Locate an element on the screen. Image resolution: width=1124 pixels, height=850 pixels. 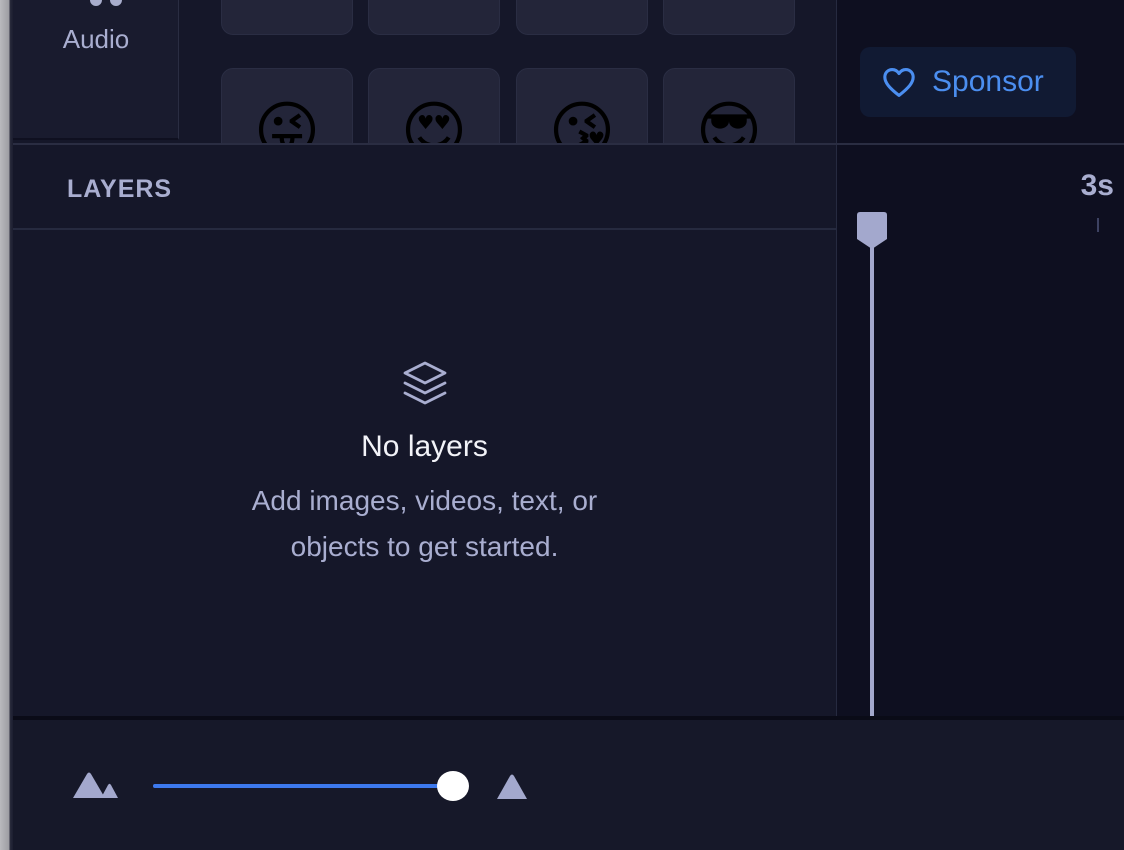
slider-thumb is located at coordinates (453, 786).